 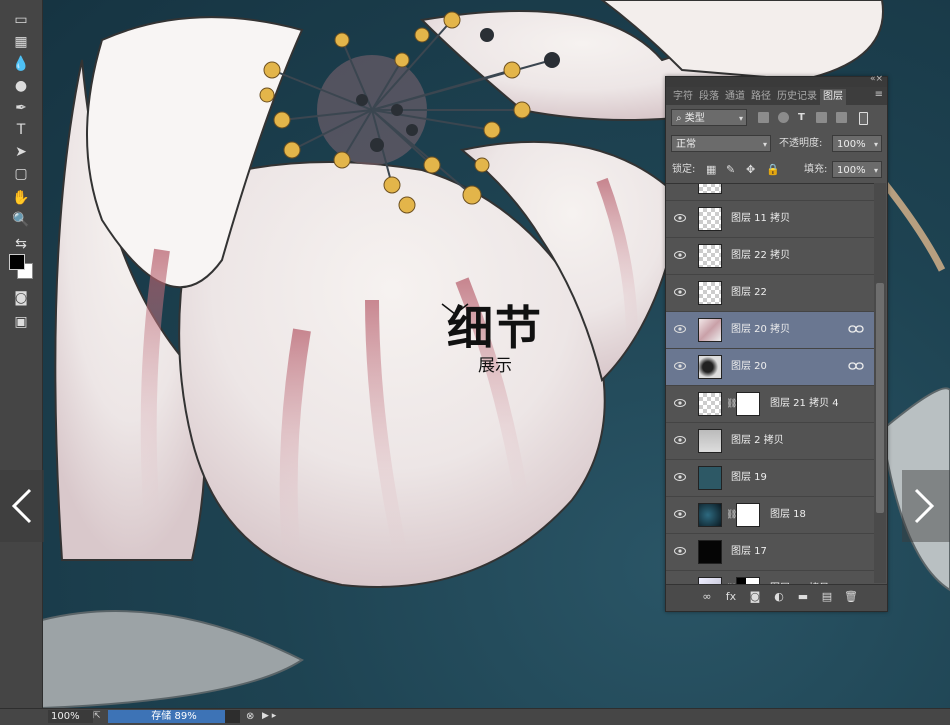 What do you see at coordinates (857, 169) in the screenshot?
I see `fill-field: 100% ▾` at bounding box center [857, 169].